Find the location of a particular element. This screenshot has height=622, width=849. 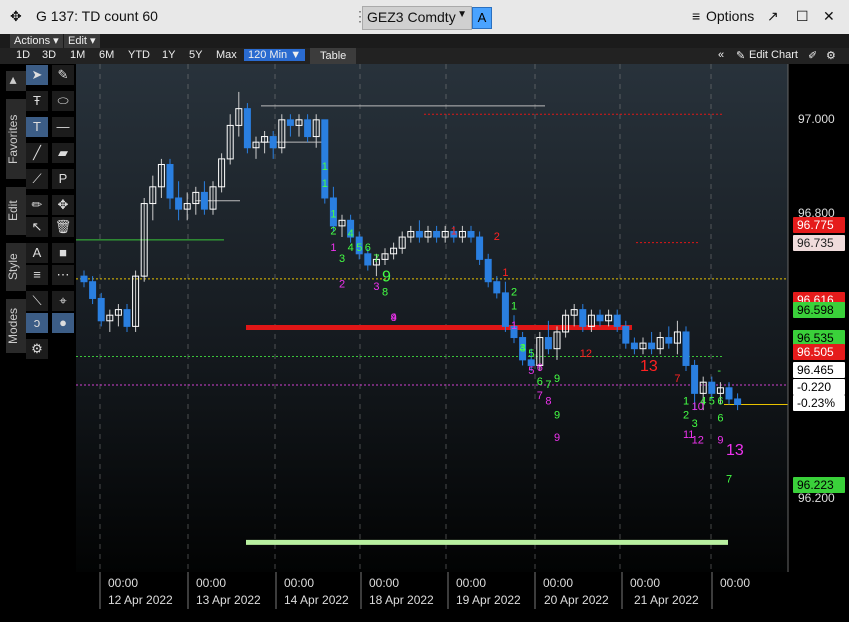

ticker-text: GEZ3 Comdty is located at coordinates (411, 17).